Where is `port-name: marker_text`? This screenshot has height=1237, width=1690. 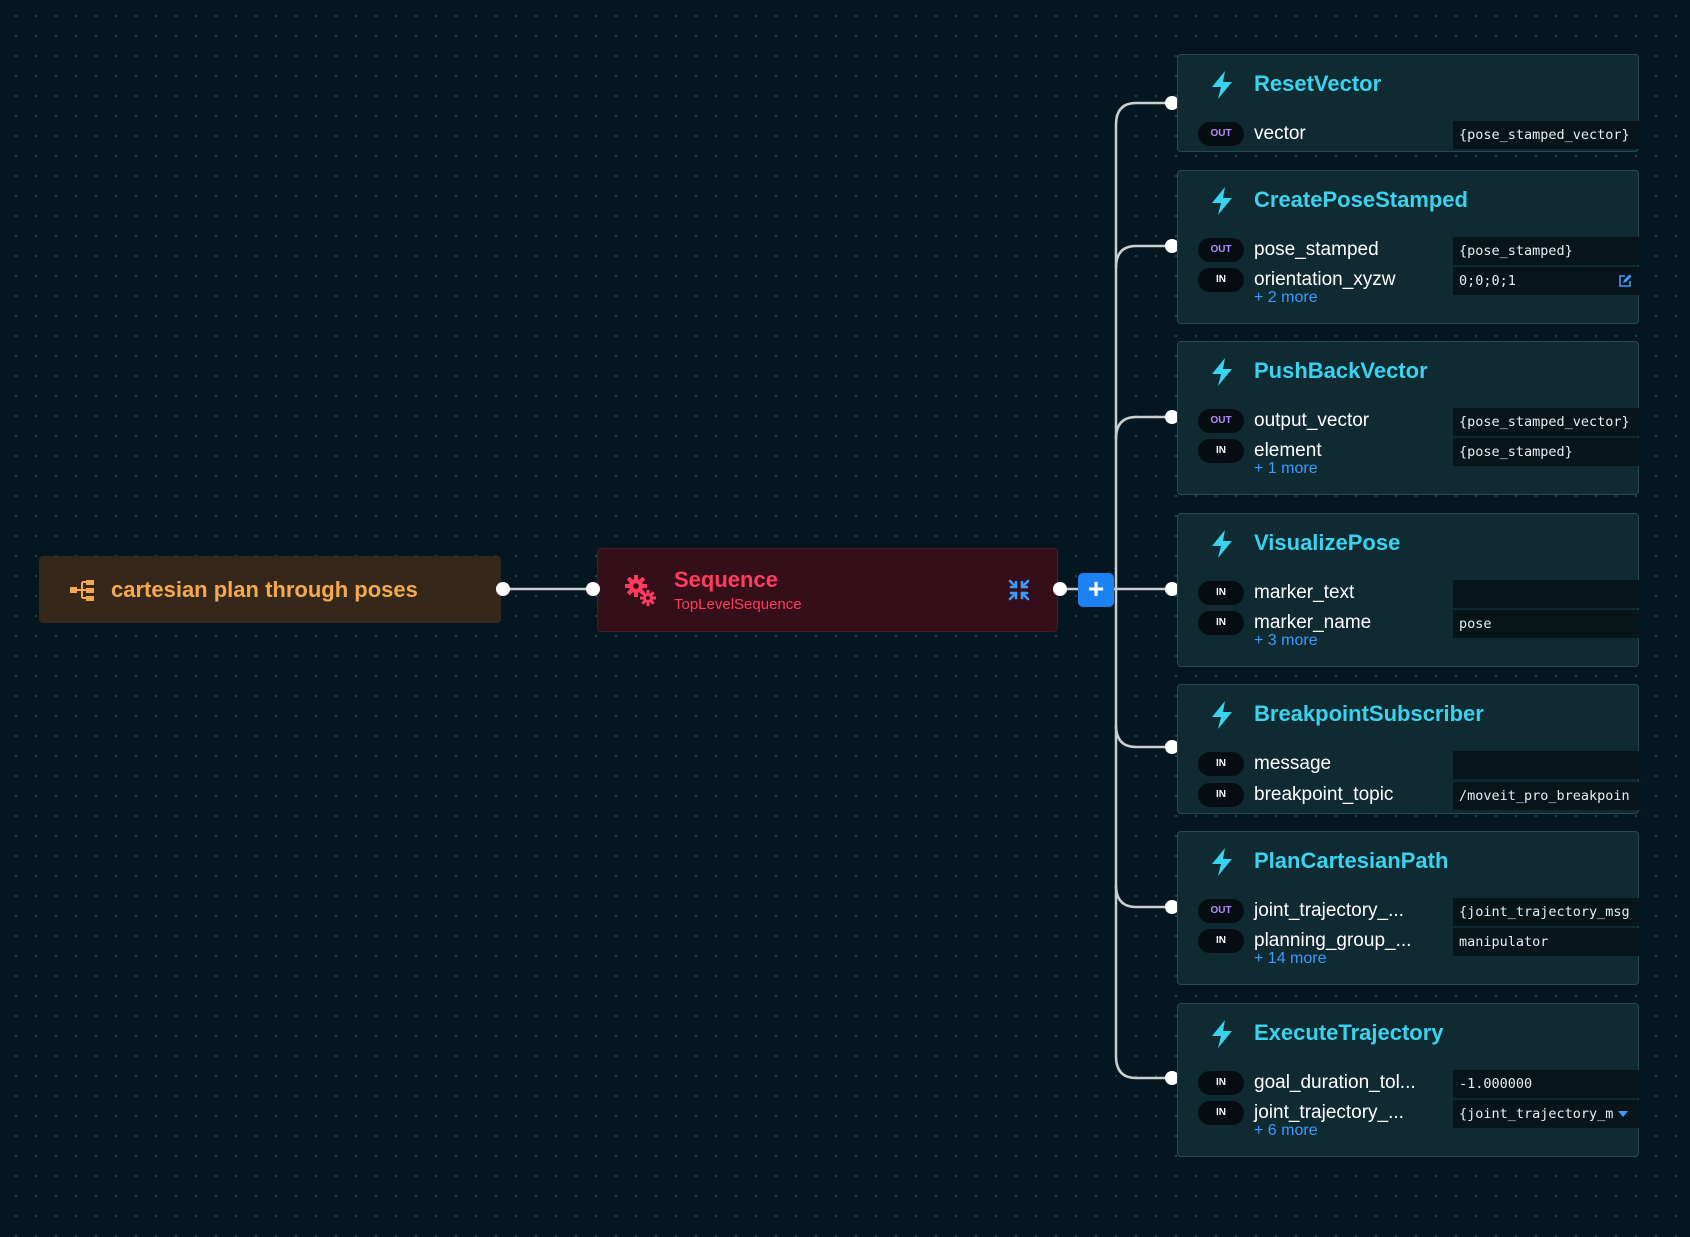
port-name: marker_text is located at coordinates (1304, 592).